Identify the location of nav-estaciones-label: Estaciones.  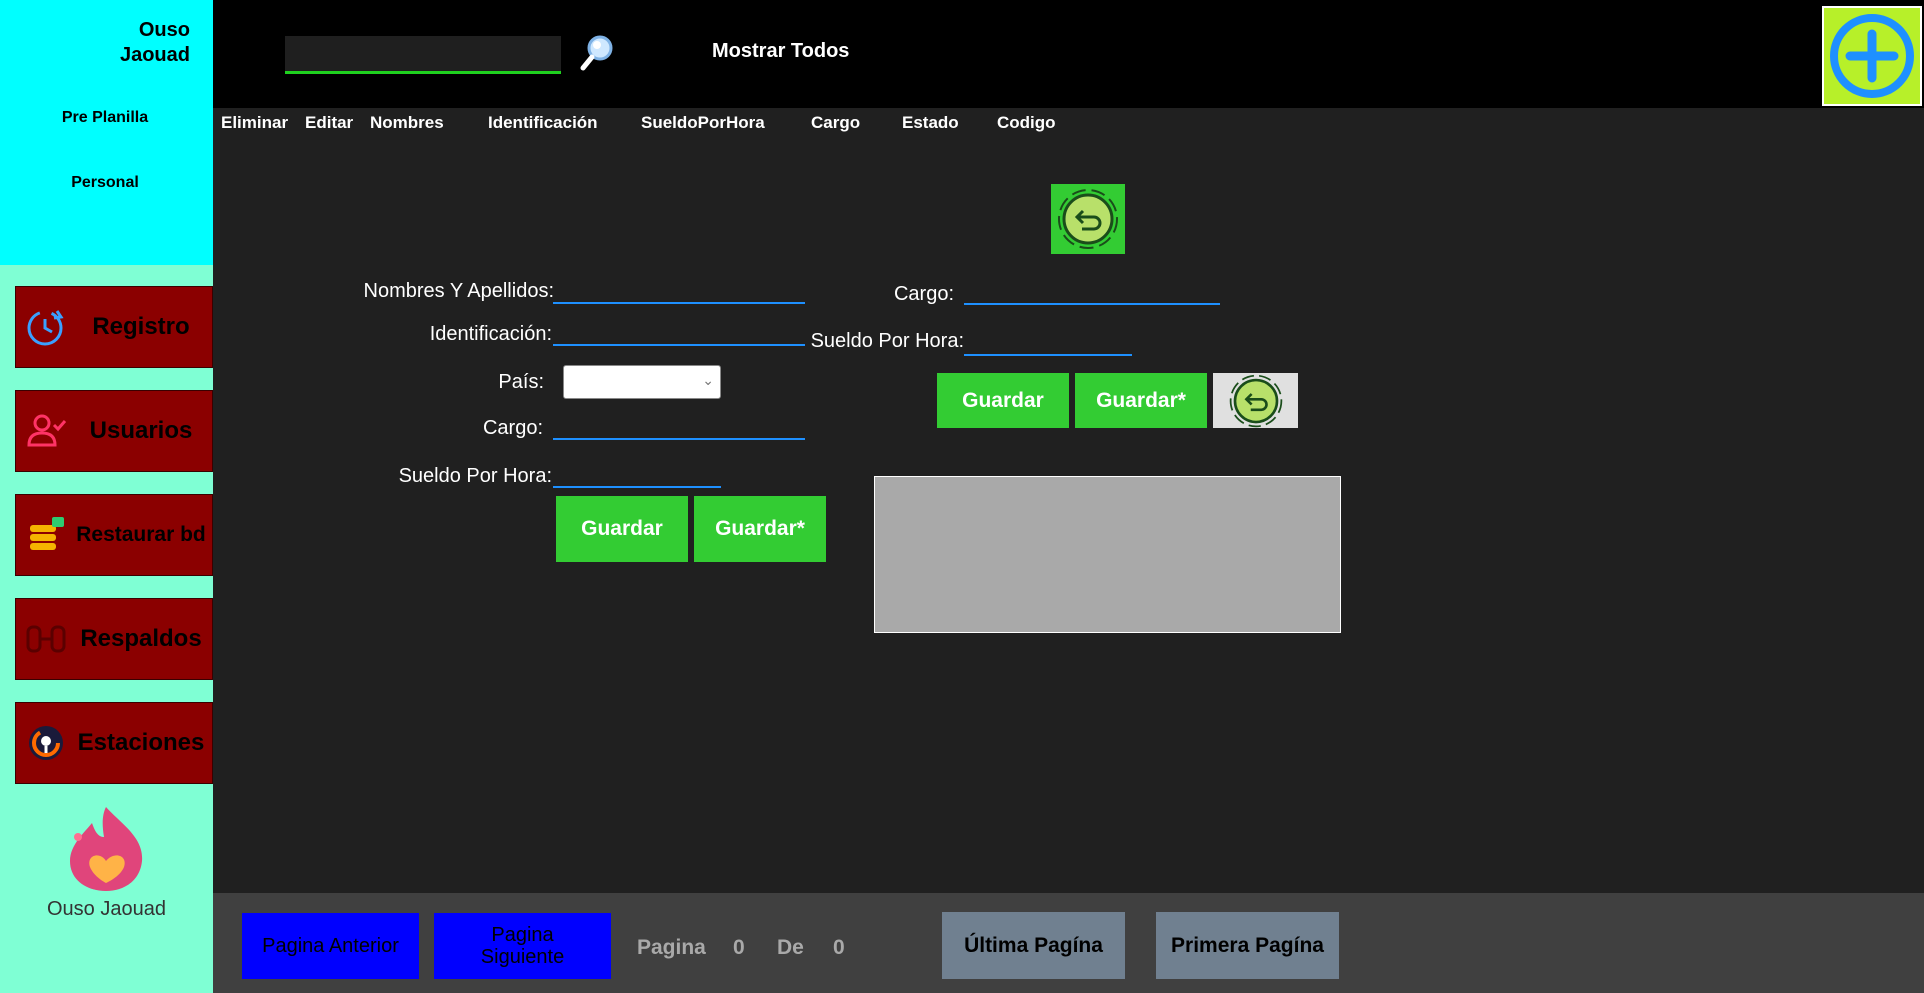
(141, 742).